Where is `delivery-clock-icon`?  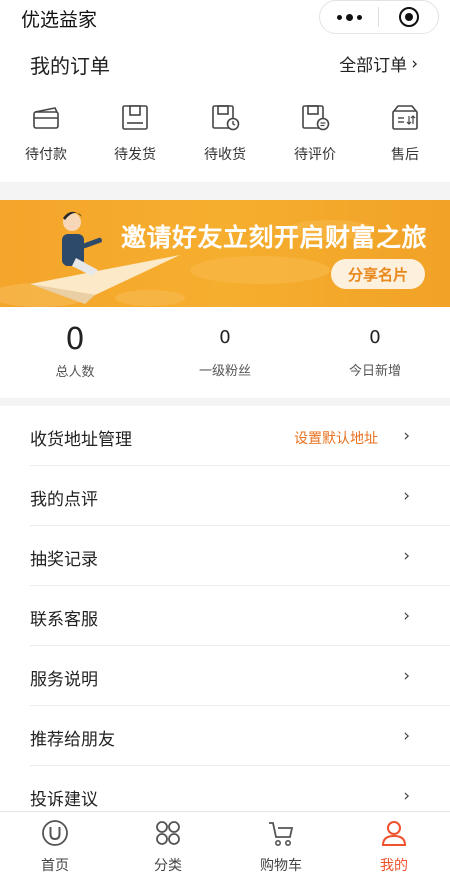 delivery-clock-icon is located at coordinates (226, 118).